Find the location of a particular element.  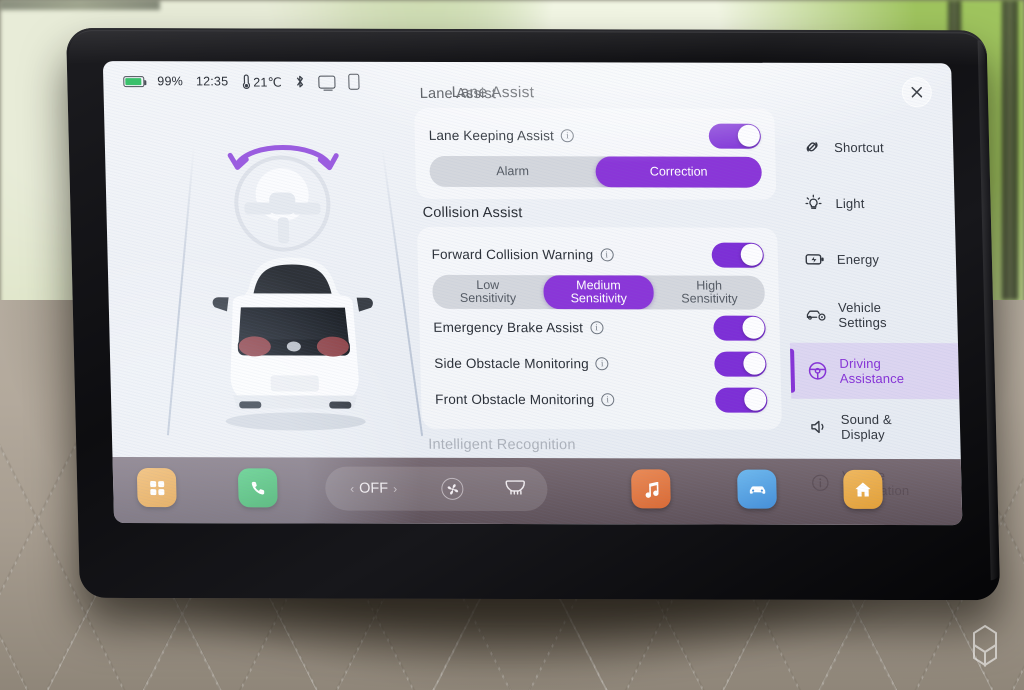

sidebar-item-energy: Energy is located at coordinates (871, 259).